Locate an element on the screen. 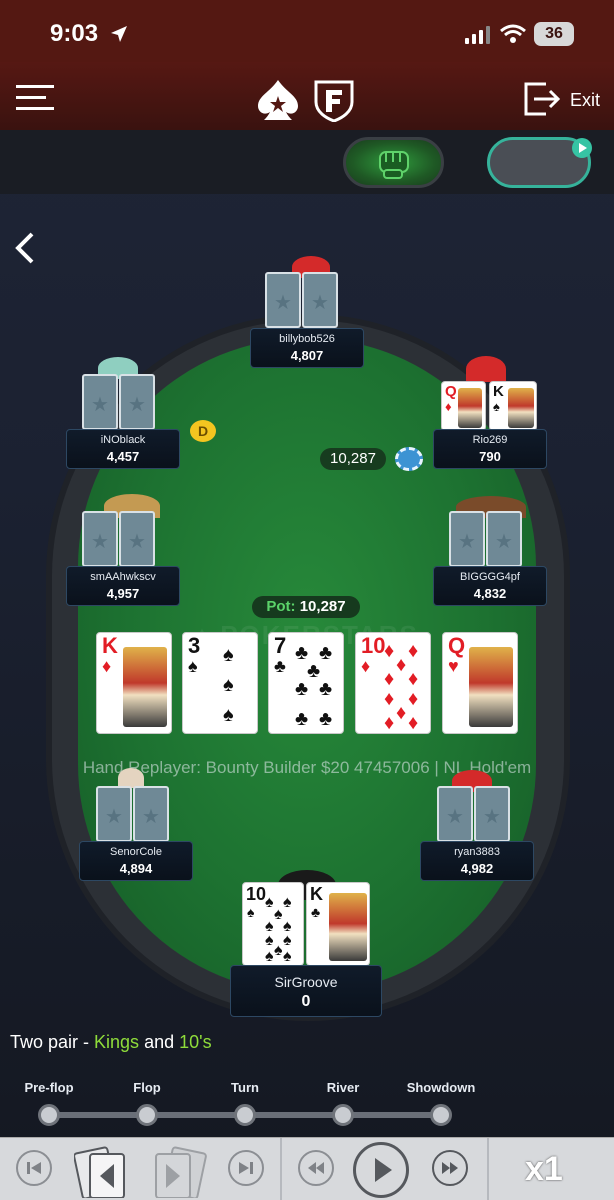  player-name: billybob526 is located at coordinates (307, 339).